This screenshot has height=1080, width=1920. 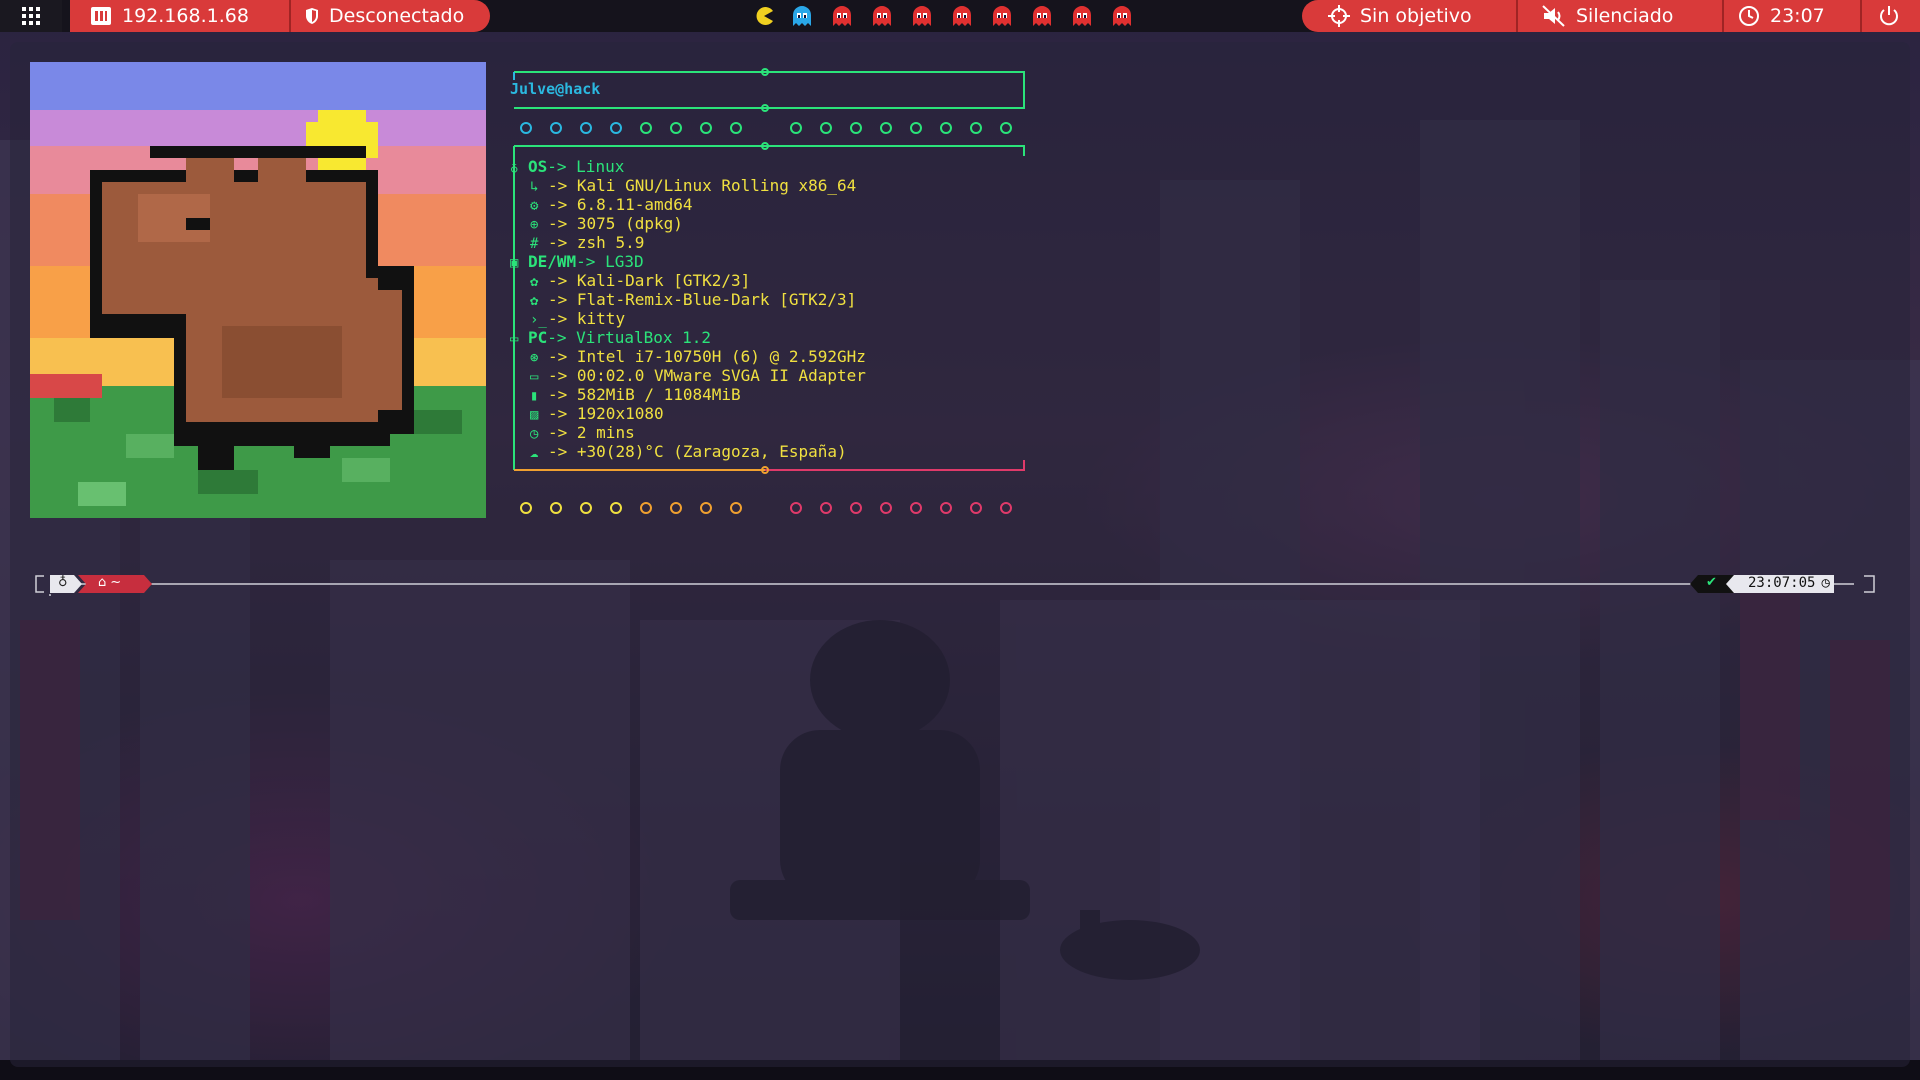 I want to click on laptop-icon: ▭, so click(x=514, y=339).